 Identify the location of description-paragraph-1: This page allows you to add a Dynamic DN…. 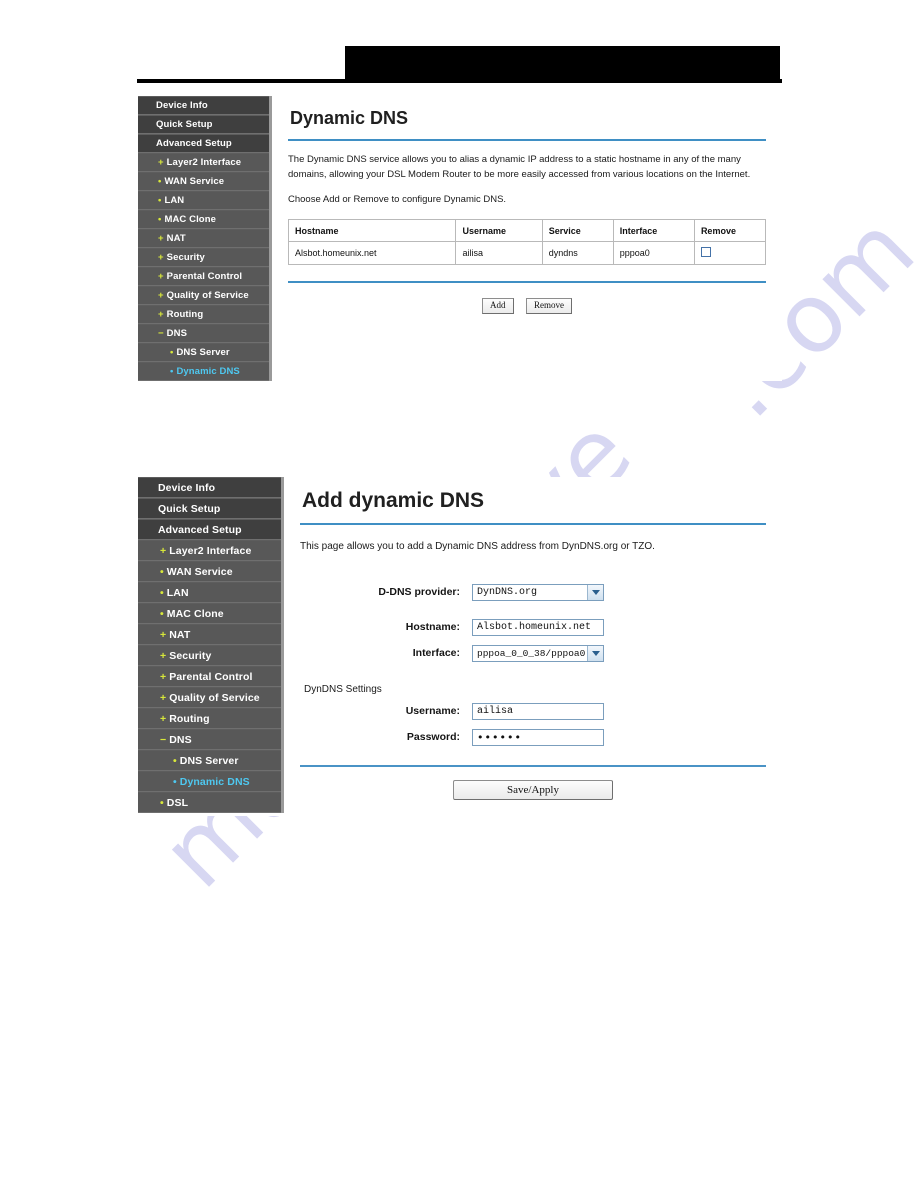
(477, 546).